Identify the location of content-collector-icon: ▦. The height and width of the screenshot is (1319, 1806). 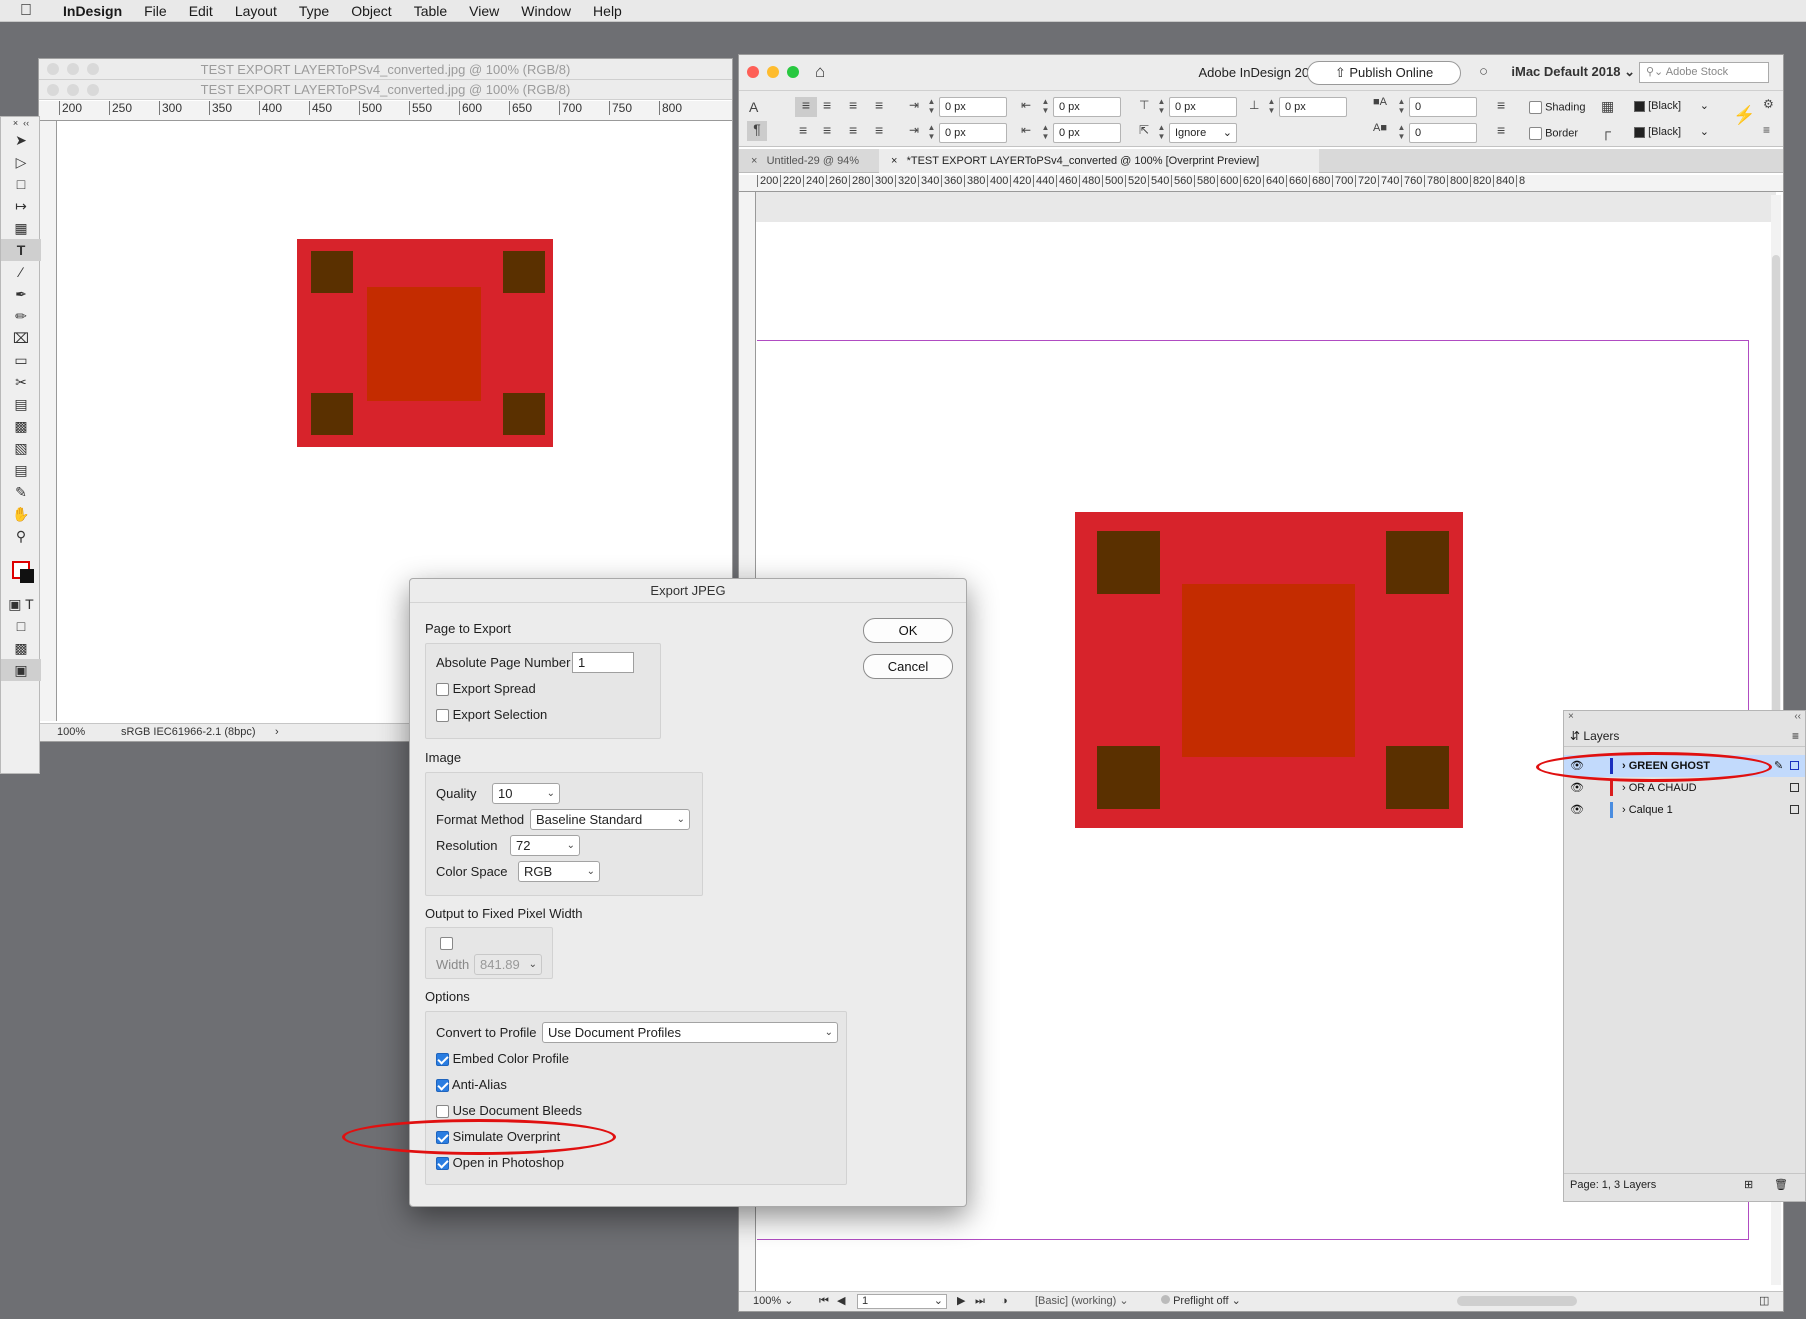
(21, 228).